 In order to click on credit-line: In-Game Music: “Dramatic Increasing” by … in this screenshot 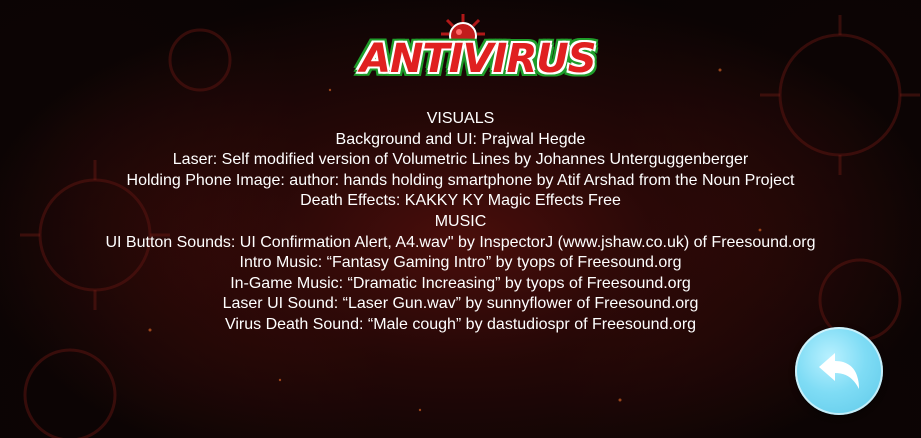, I will do `click(460, 283)`.